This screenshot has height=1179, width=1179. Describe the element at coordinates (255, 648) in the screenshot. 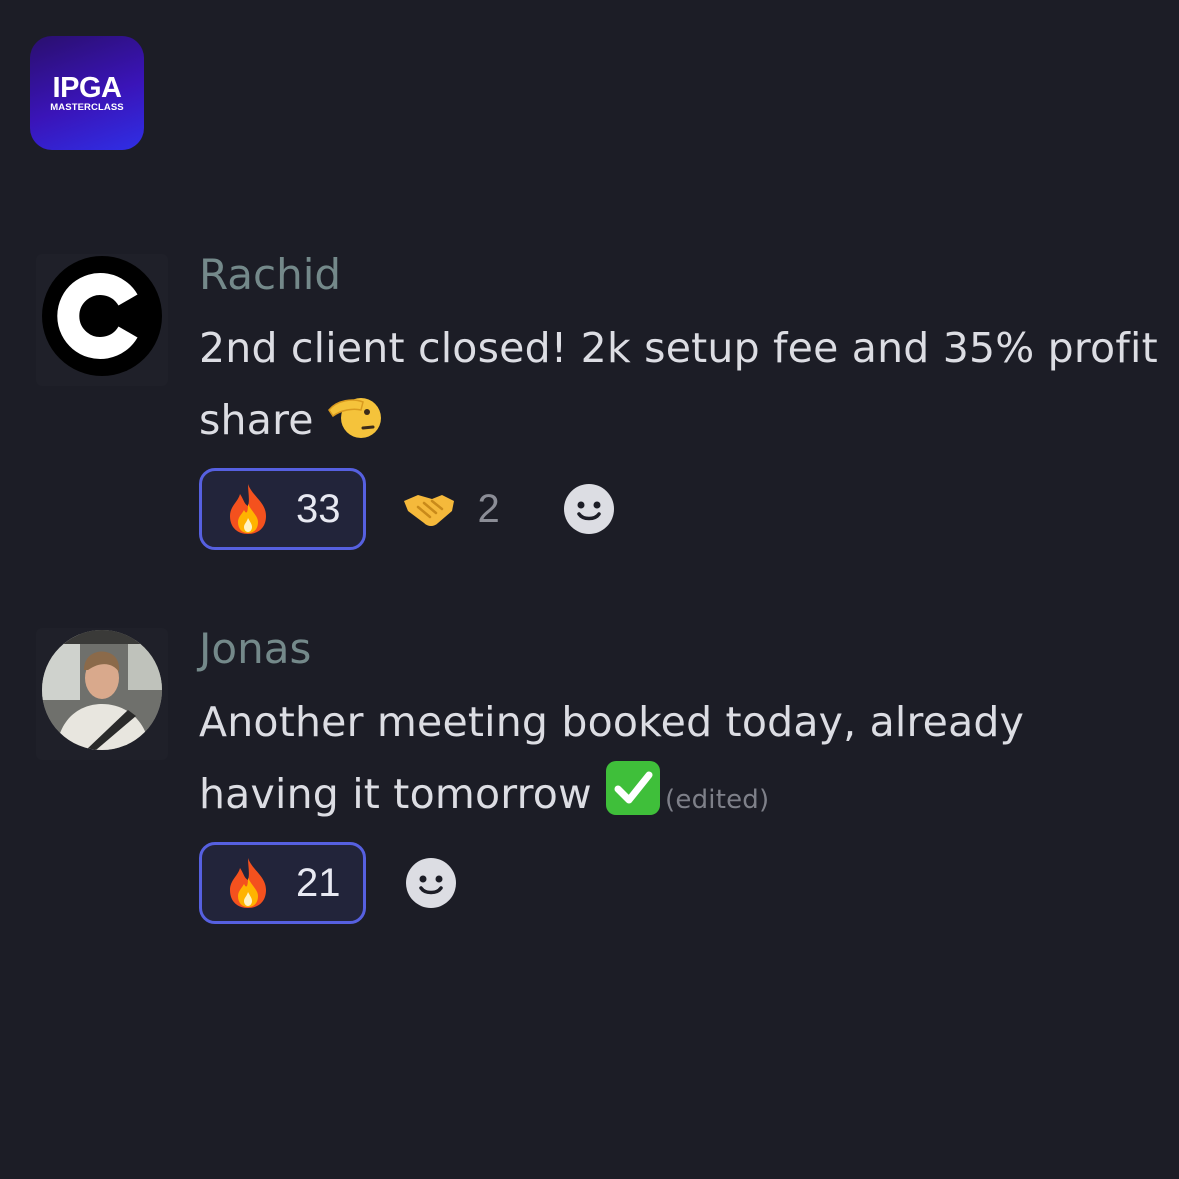

I see `author-name: Jonas` at that location.